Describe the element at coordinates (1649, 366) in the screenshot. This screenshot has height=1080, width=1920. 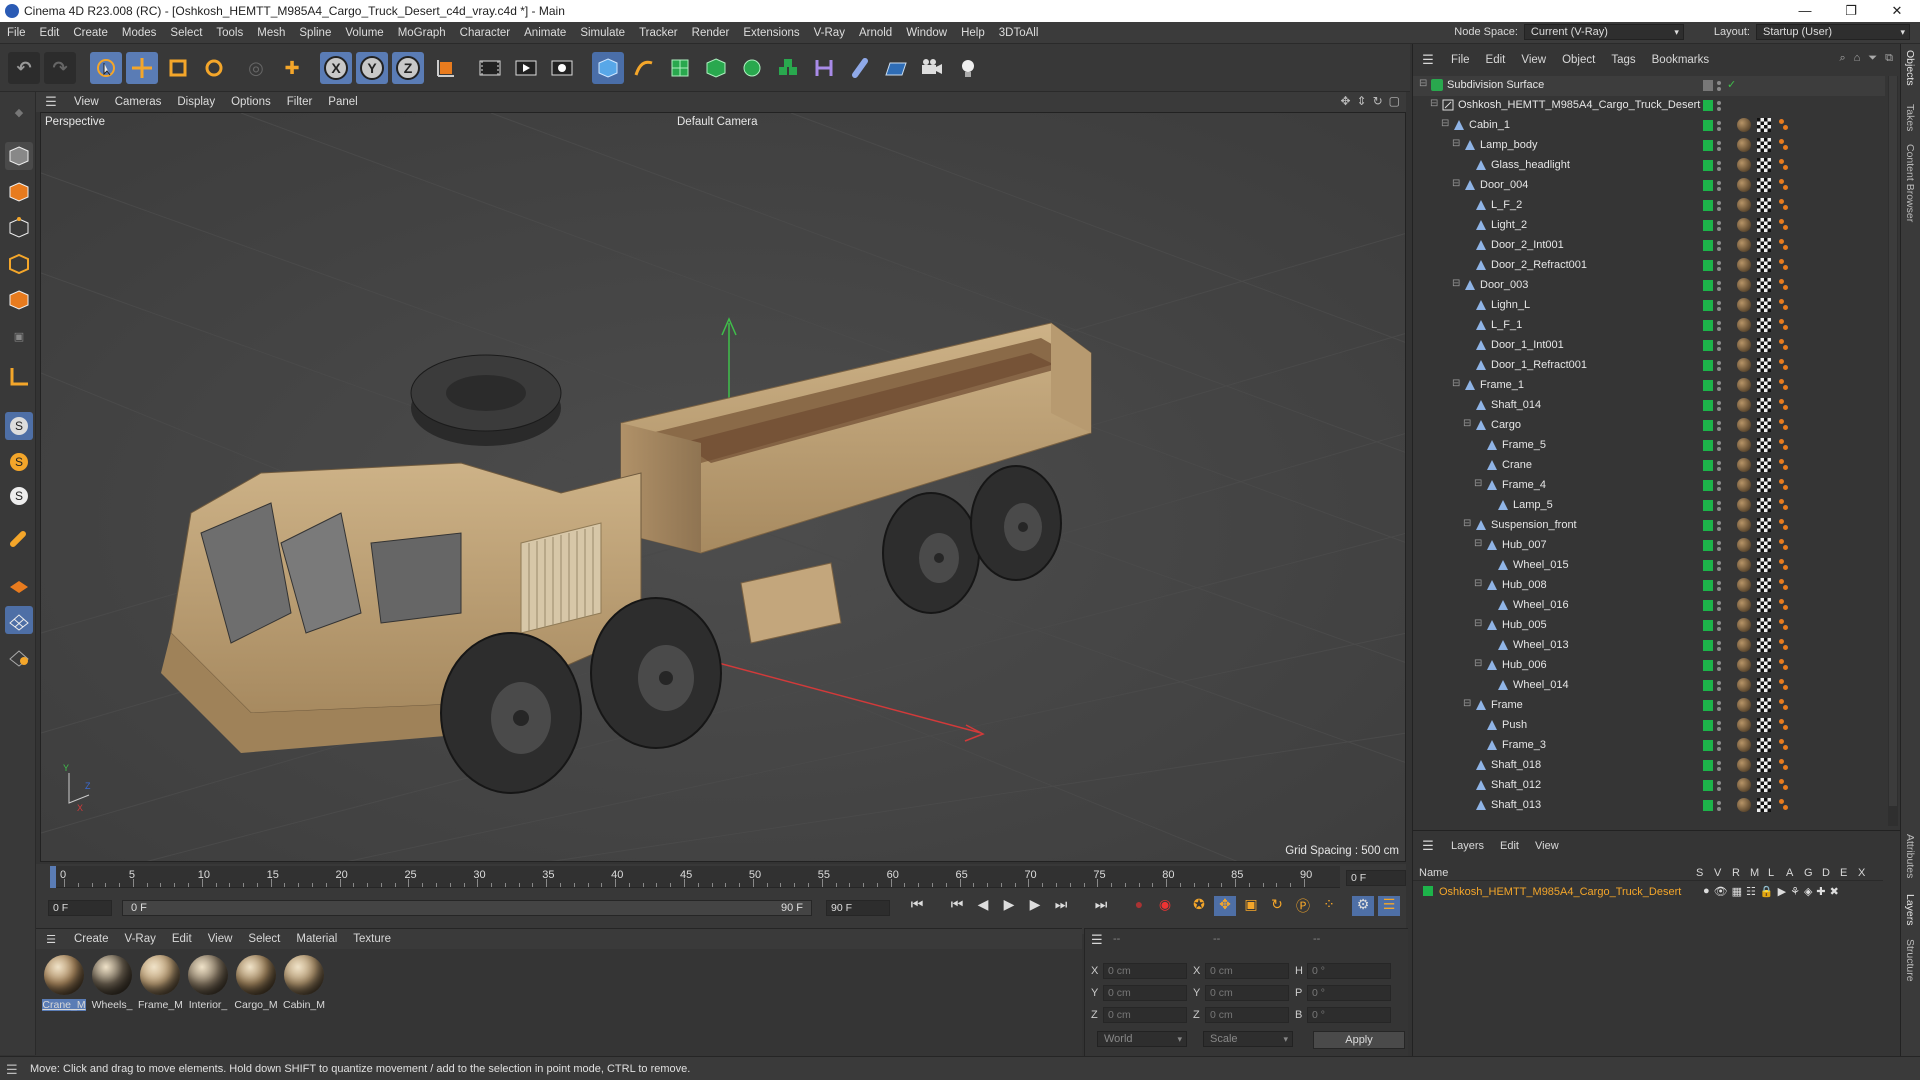
I see `object-row: Door_1_Refract001` at that location.